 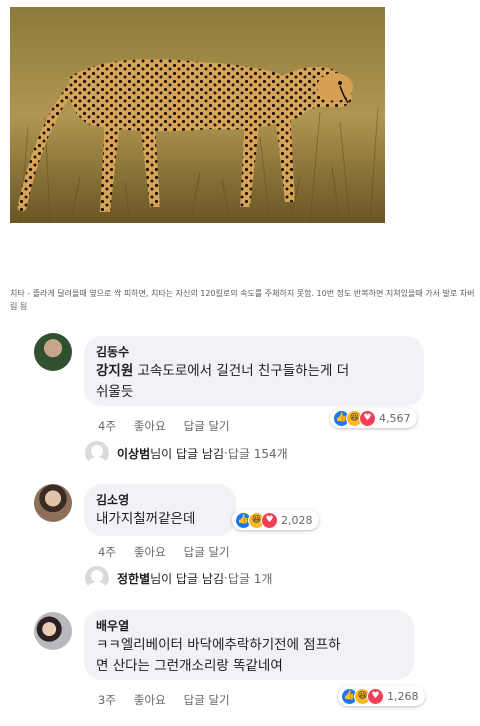 What do you see at coordinates (297, 520) in the screenshot?
I see `reaction-count: 2,028` at bounding box center [297, 520].